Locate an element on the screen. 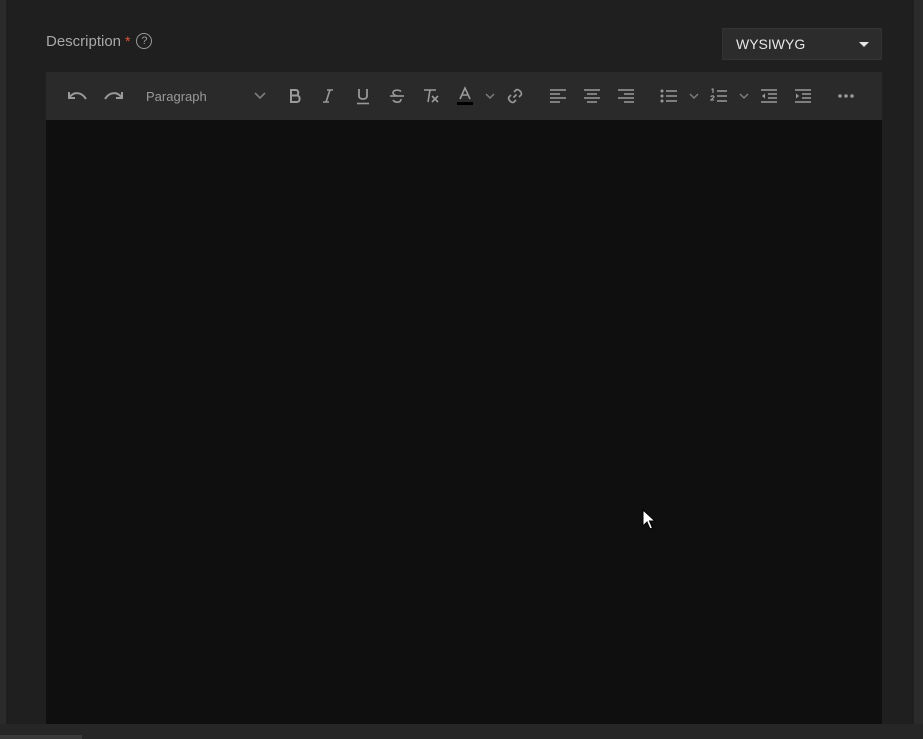 The width and height of the screenshot is (923, 739). description-label: Description * ? is located at coordinates (99, 41).